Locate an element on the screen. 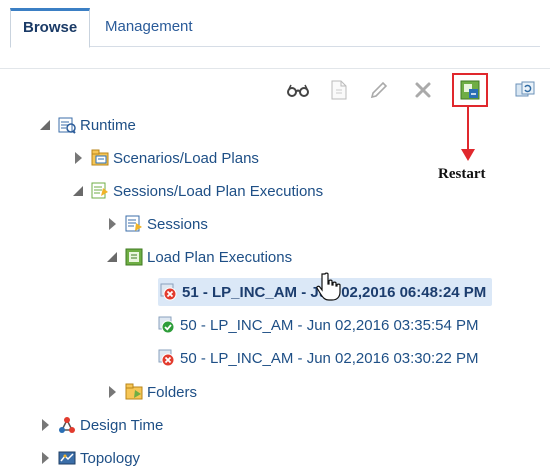  tree-label: Design Time is located at coordinates (122, 425).